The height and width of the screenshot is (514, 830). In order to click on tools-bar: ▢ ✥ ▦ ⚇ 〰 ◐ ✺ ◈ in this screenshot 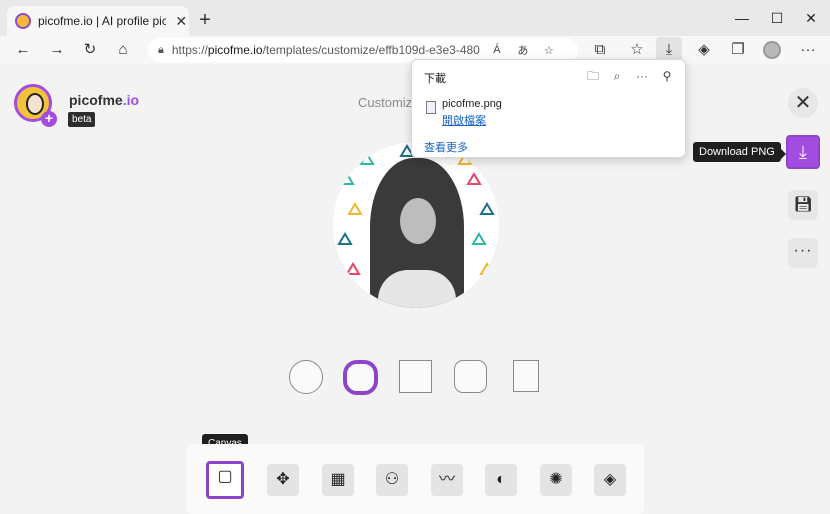, I will do `click(415, 479)`.